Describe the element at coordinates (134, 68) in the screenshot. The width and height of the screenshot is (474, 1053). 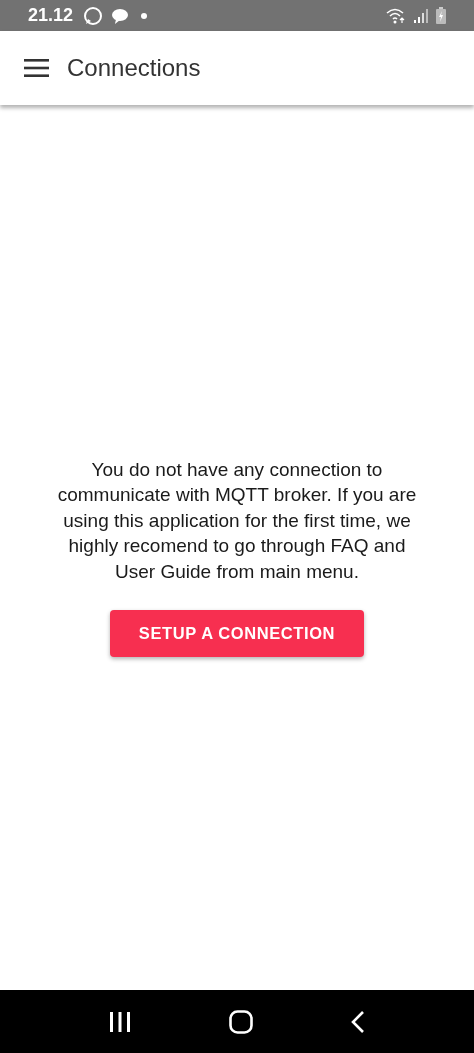
I see `screen-title: Connections` at that location.